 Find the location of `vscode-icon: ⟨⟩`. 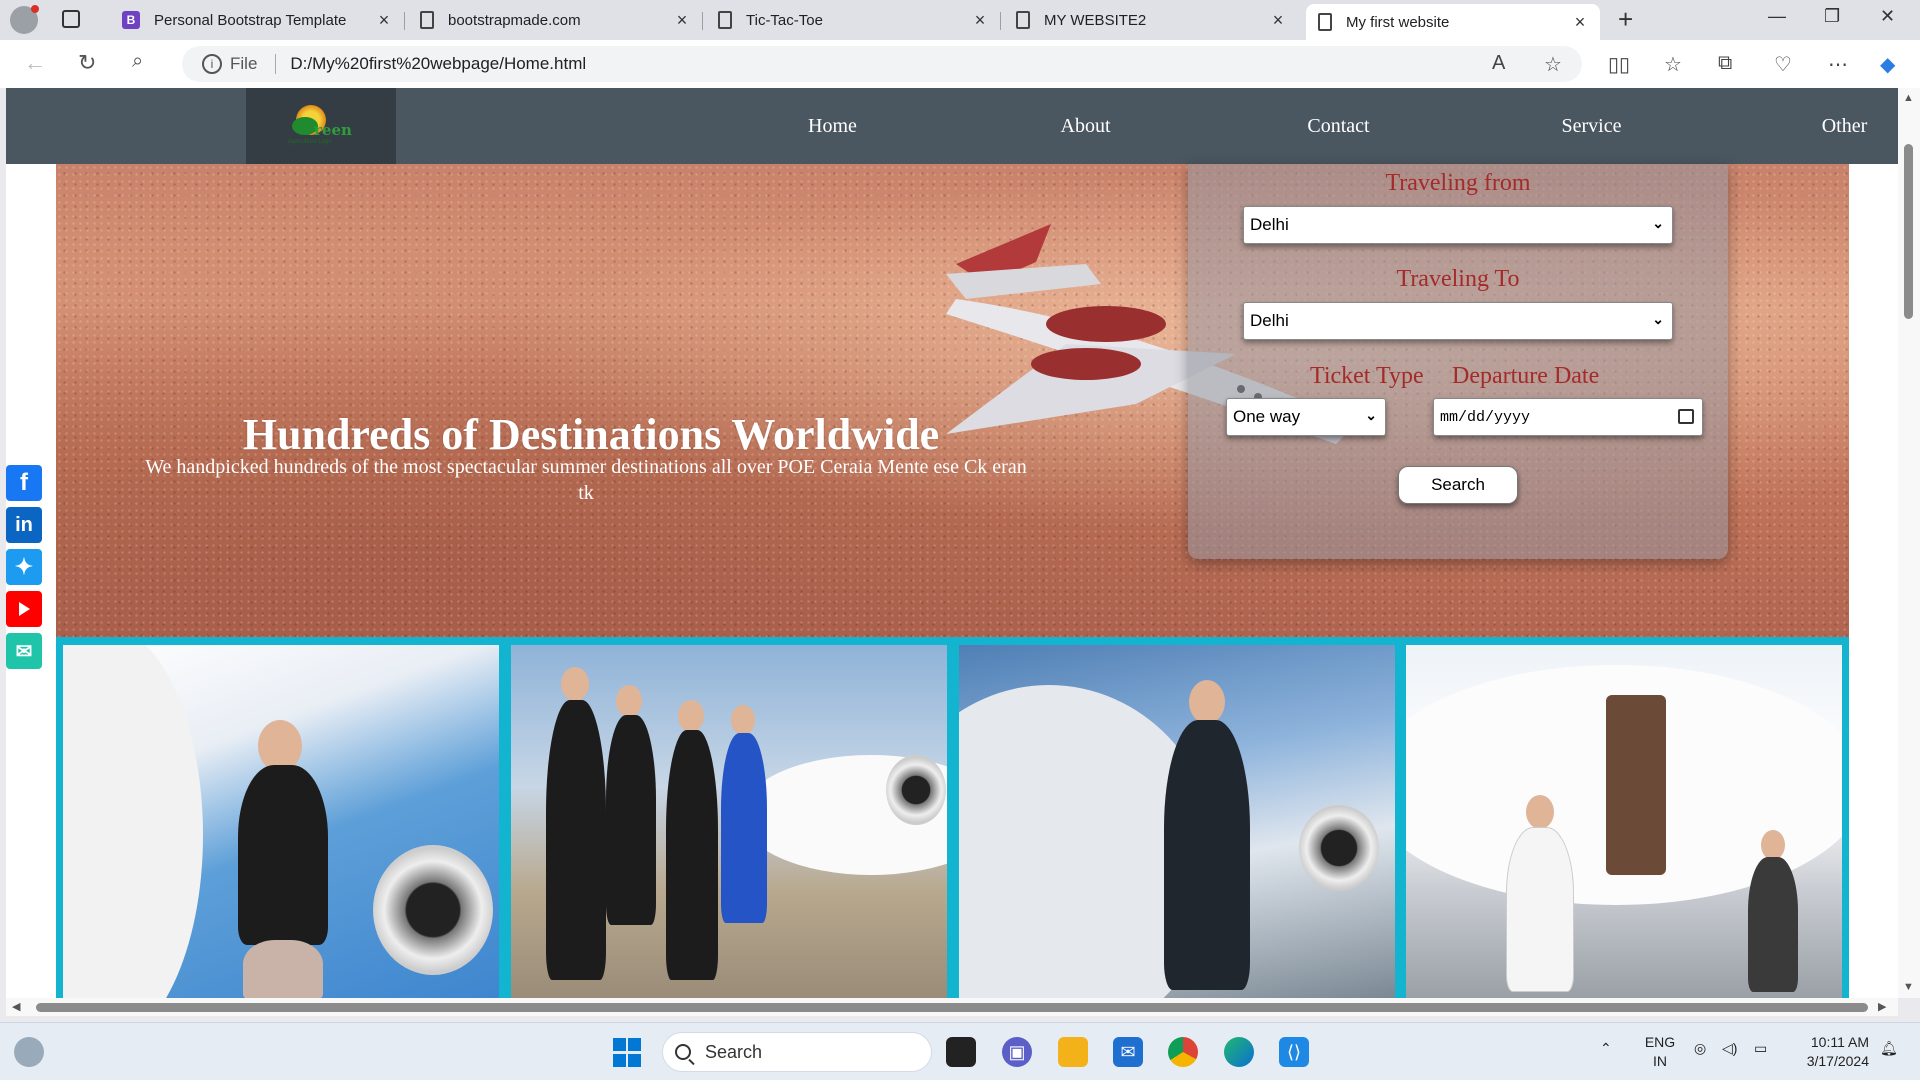

vscode-icon: ⟨⟩ is located at coordinates (1294, 1052).